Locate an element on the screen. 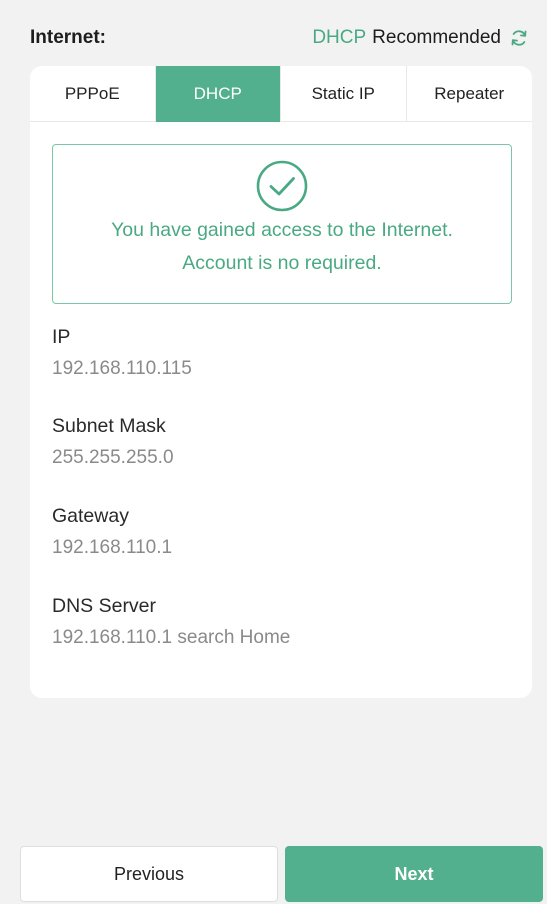 This screenshot has width=547, height=904. field-label: Gateway is located at coordinates (90, 516).